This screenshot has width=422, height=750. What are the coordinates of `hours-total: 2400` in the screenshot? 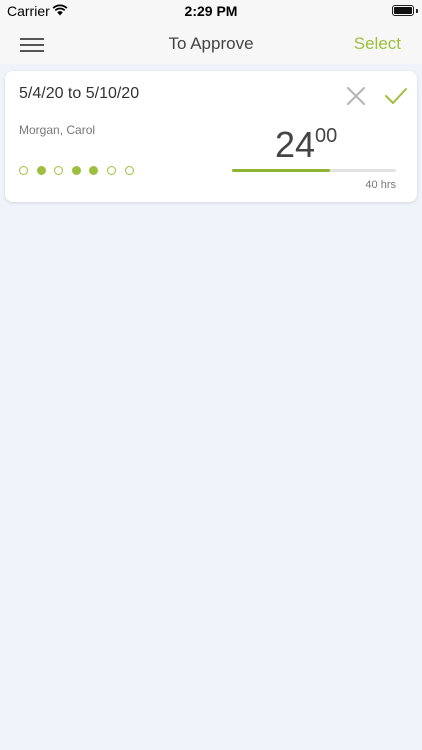 It's located at (306, 144).